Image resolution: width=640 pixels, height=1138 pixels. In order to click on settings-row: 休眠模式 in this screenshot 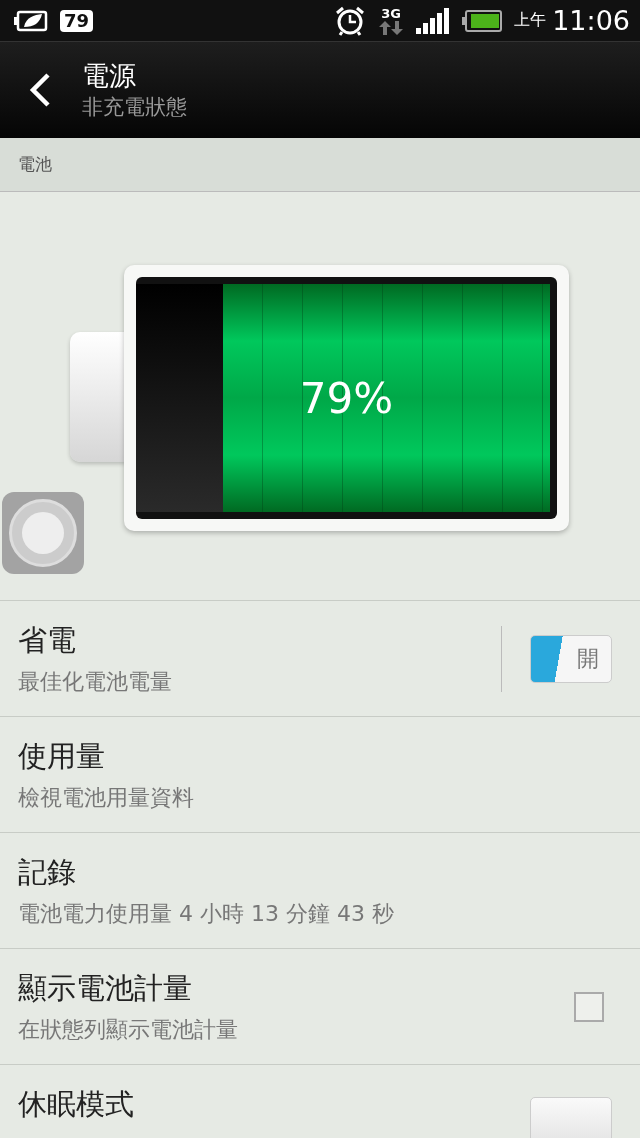, I will do `click(320, 1101)`.